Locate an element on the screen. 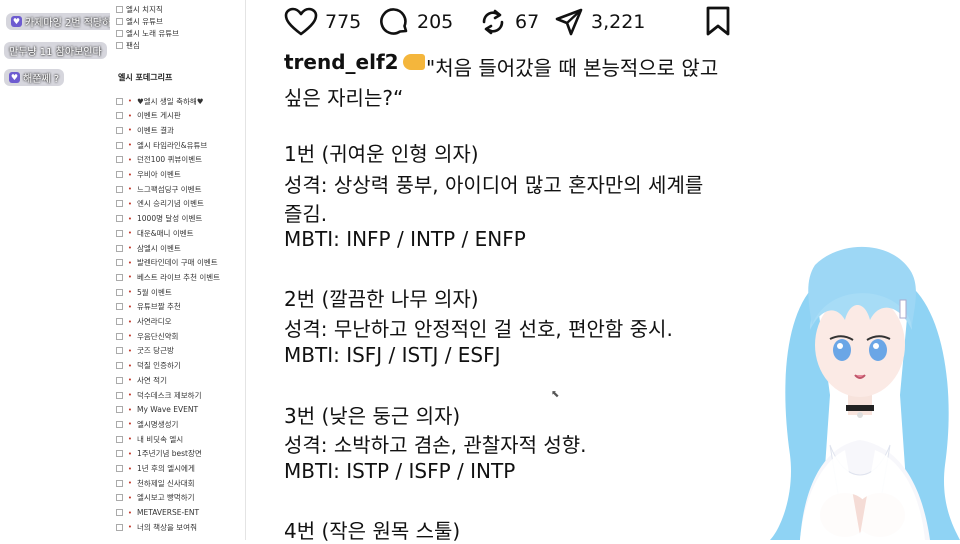  sidebar-item-label: 엔시 승리기념 이벤트 is located at coordinates (170, 204).